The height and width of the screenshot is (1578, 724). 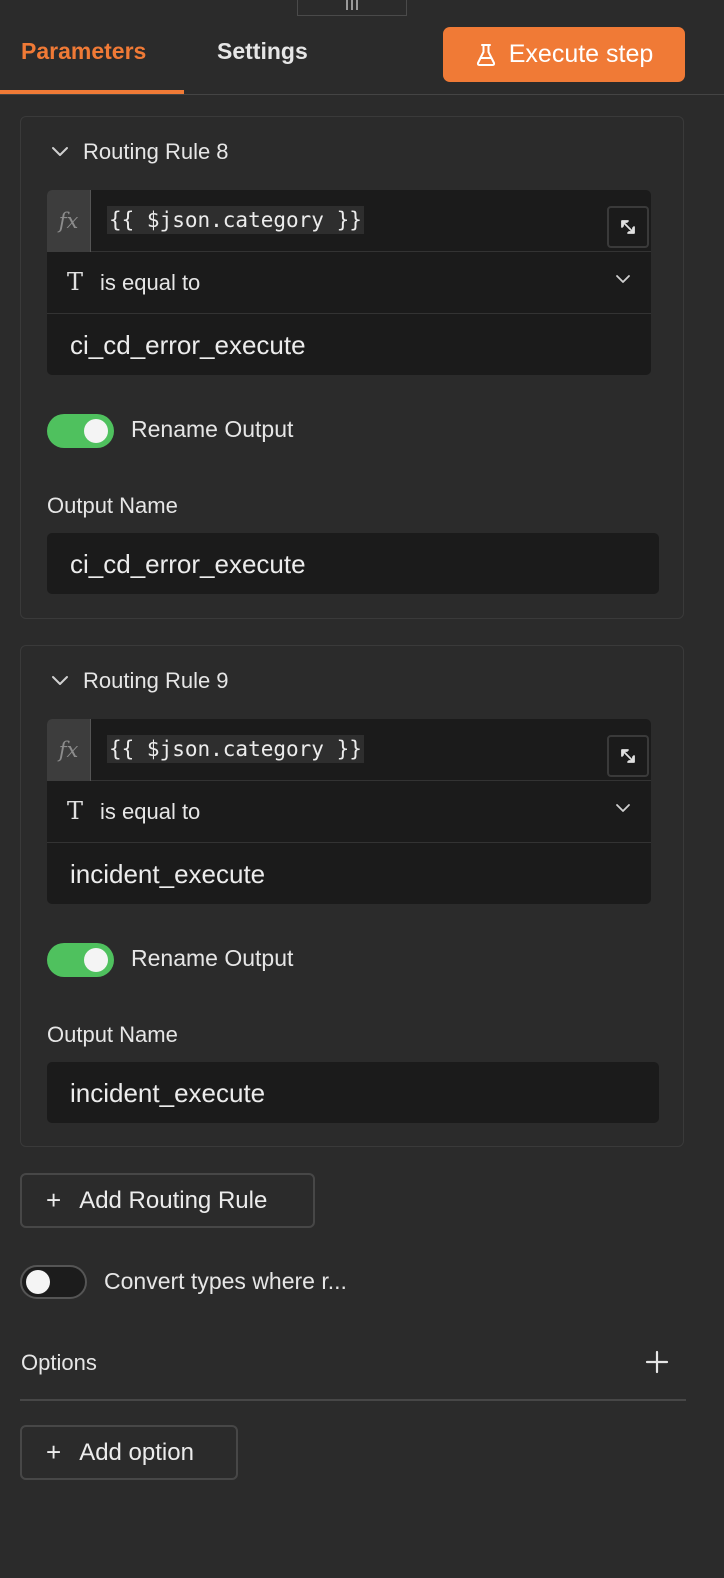 What do you see at coordinates (262, 51) in the screenshot?
I see `tab-settings: Settings` at bounding box center [262, 51].